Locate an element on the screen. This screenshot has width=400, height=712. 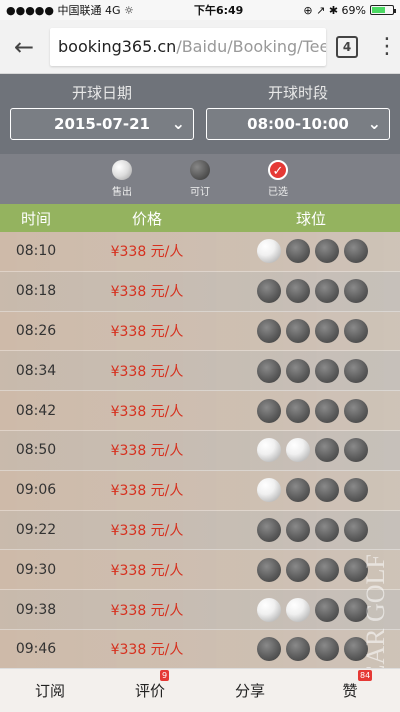
row-time: 09:46 is located at coordinates (36, 649).